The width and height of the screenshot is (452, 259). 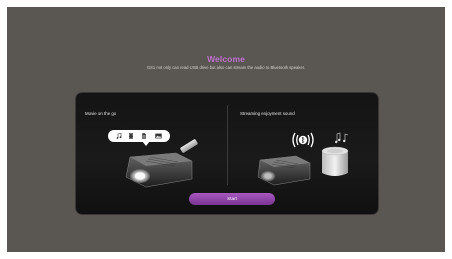 I want to click on bubble-tail, so click(x=146, y=143).